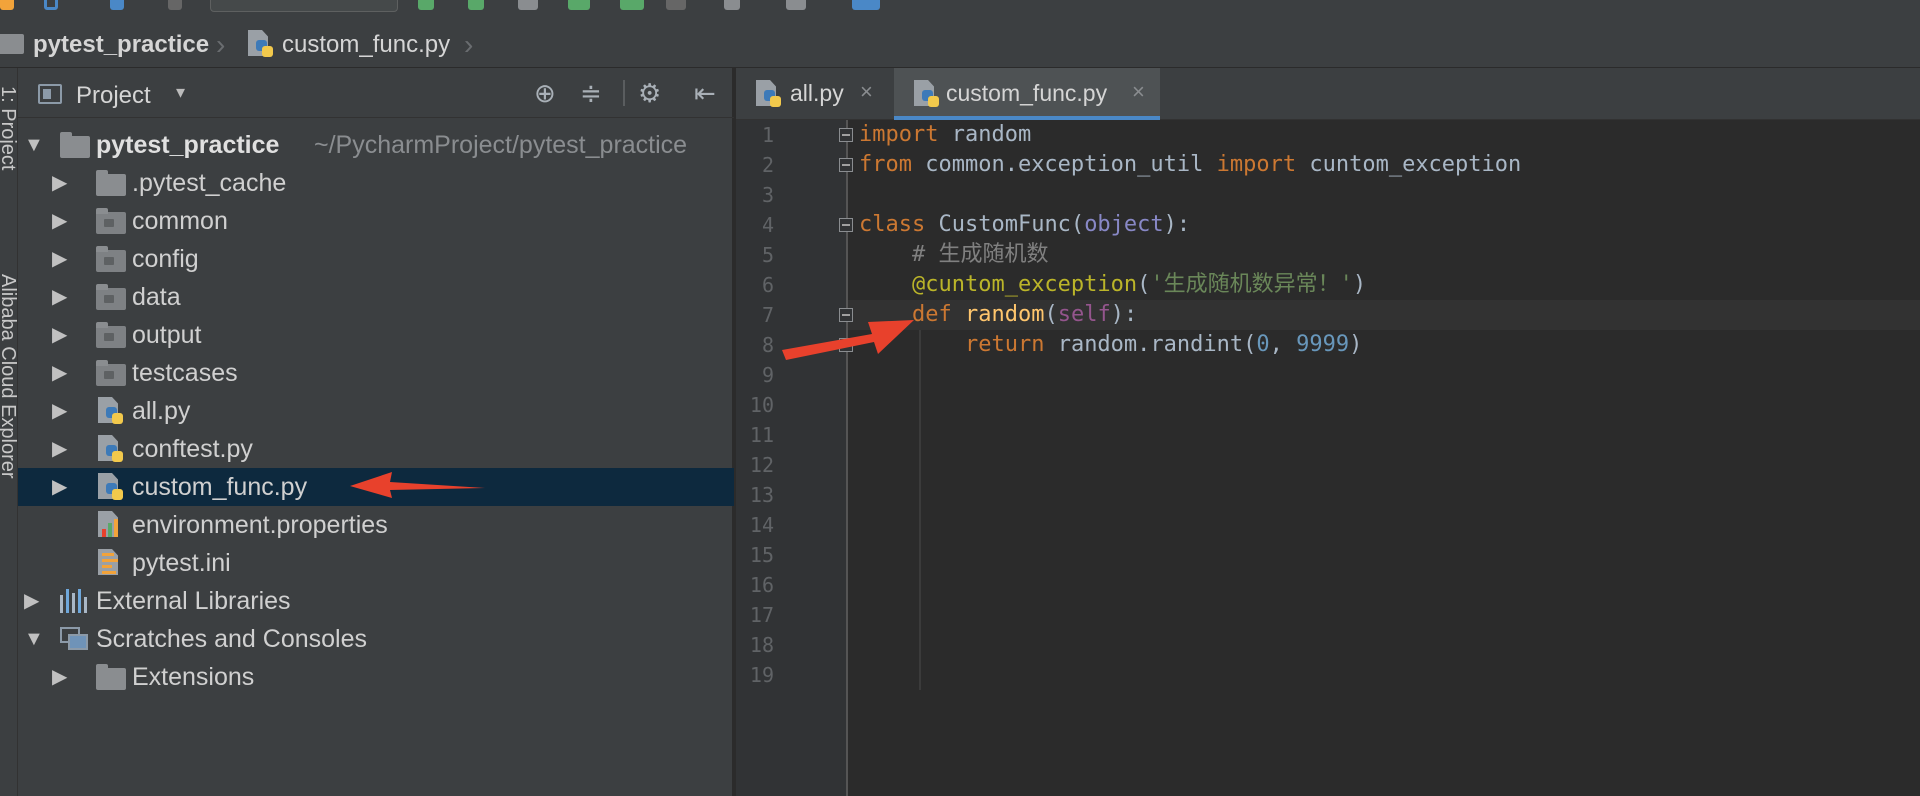  What do you see at coordinates (376, 525) in the screenshot?
I see `tree-item-environment-properties: environment.properties` at bounding box center [376, 525].